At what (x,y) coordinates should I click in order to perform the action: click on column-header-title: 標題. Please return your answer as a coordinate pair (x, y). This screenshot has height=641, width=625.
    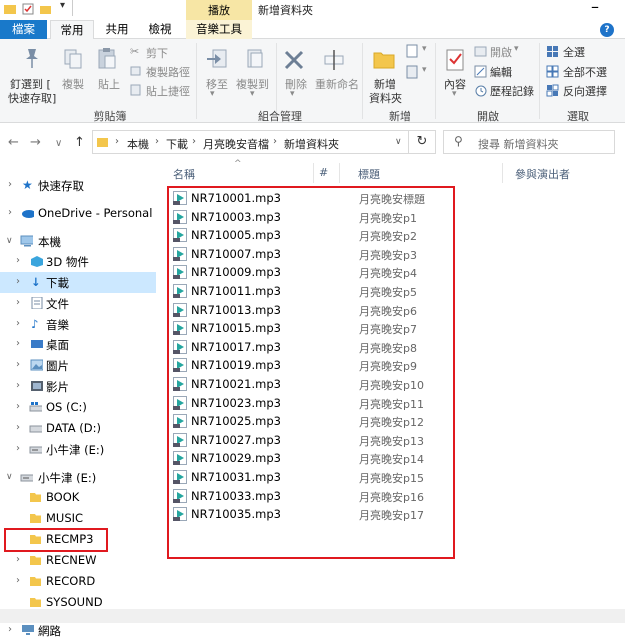
    Looking at the image, I should click on (369, 174).